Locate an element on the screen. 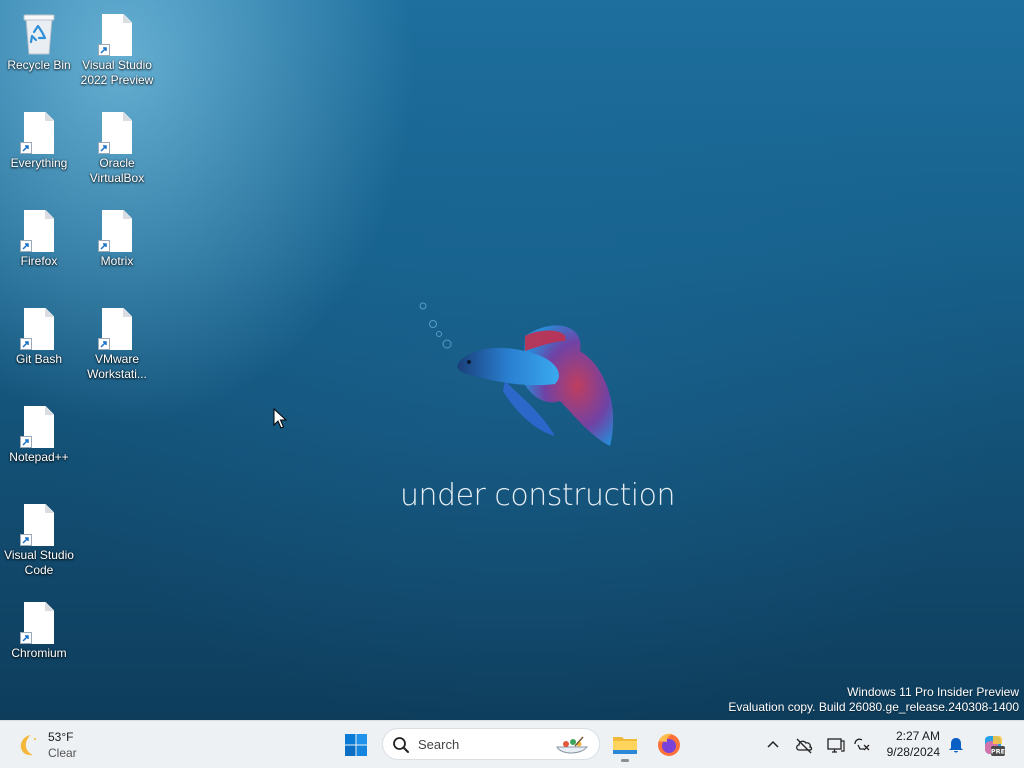  firefox-icon is located at coordinates (669, 744).